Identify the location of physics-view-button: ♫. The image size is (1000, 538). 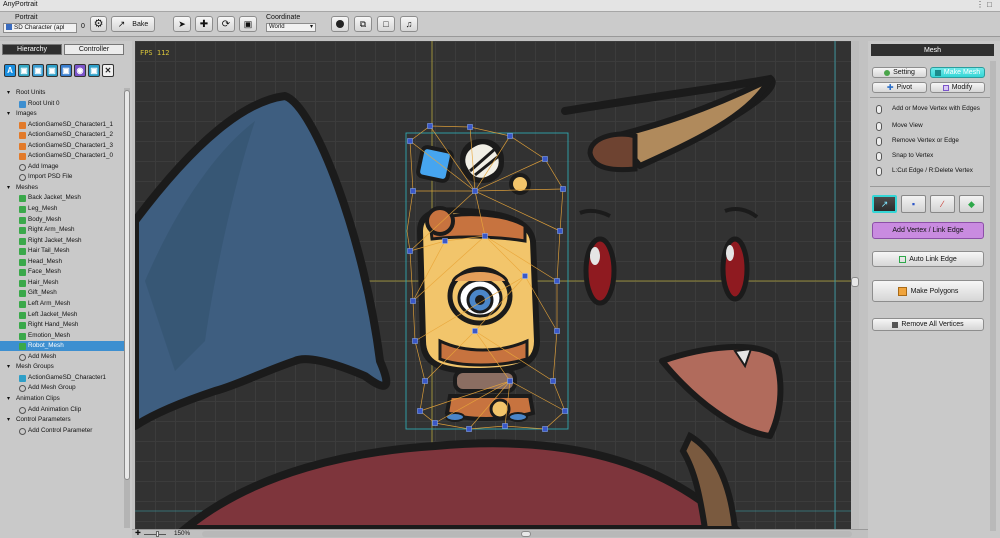
(409, 24).